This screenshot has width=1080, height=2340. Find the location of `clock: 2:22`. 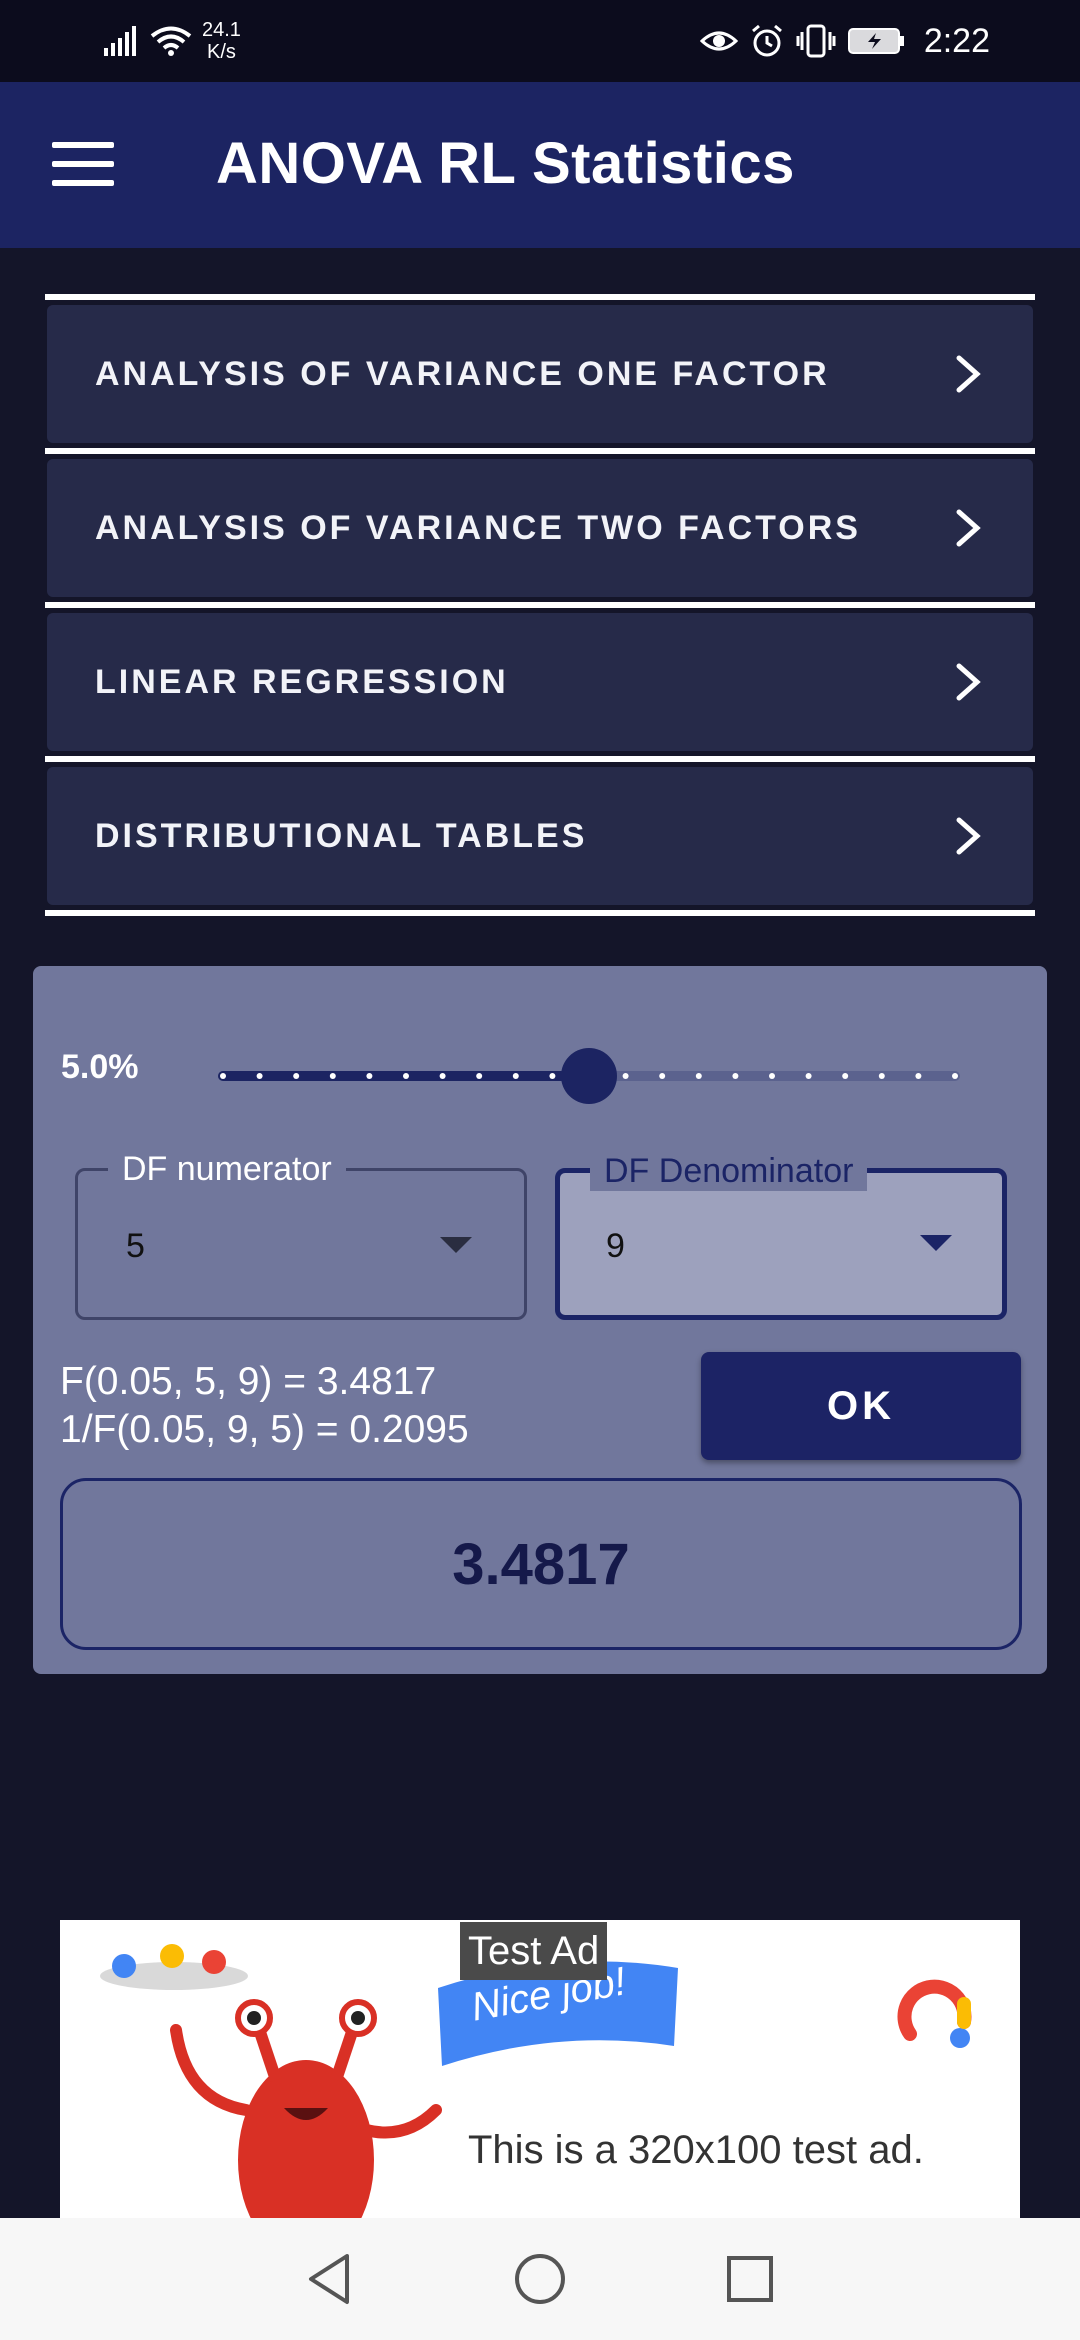

clock: 2:22 is located at coordinates (956, 40).